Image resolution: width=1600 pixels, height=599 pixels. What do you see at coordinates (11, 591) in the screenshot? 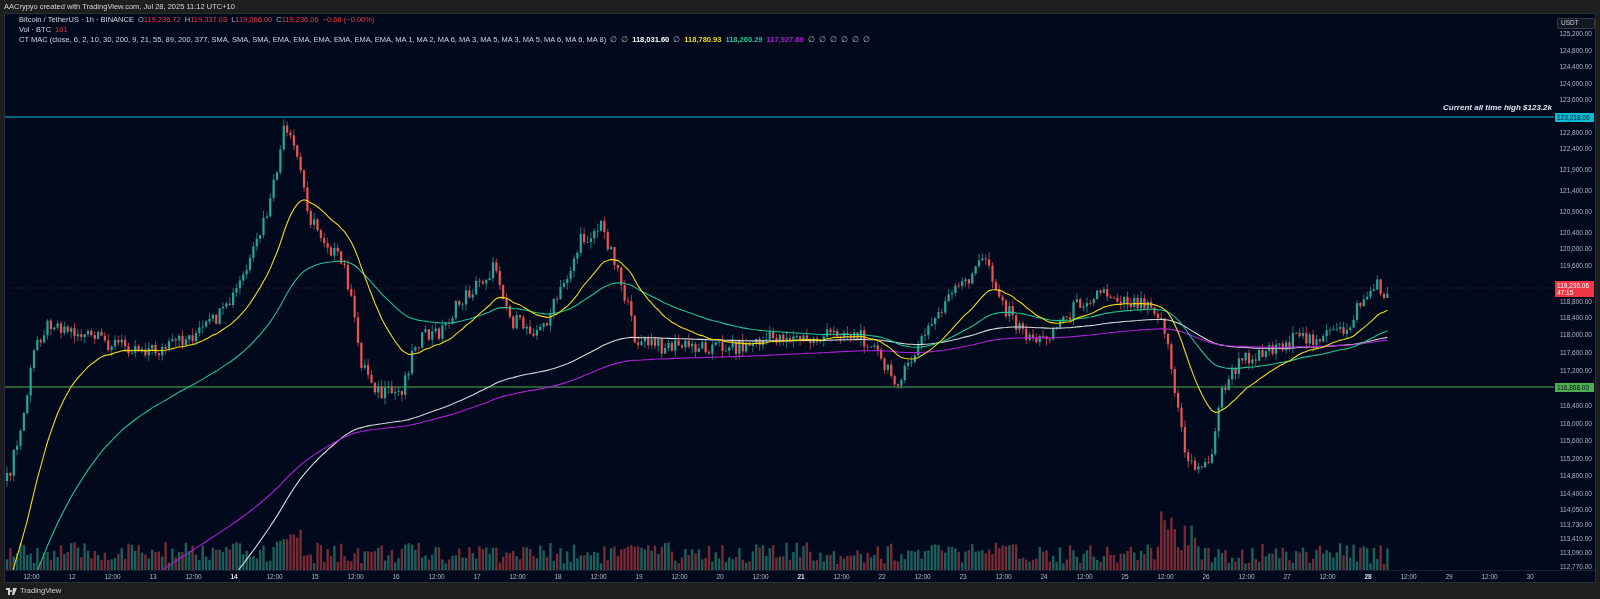
I see `brand-logo-icon` at bounding box center [11, 591].